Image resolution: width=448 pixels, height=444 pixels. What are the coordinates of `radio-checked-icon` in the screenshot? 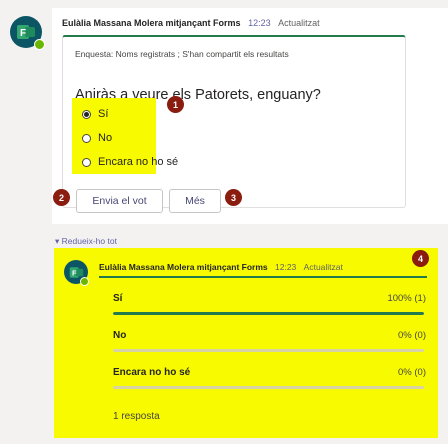 It's located at (86, 114).